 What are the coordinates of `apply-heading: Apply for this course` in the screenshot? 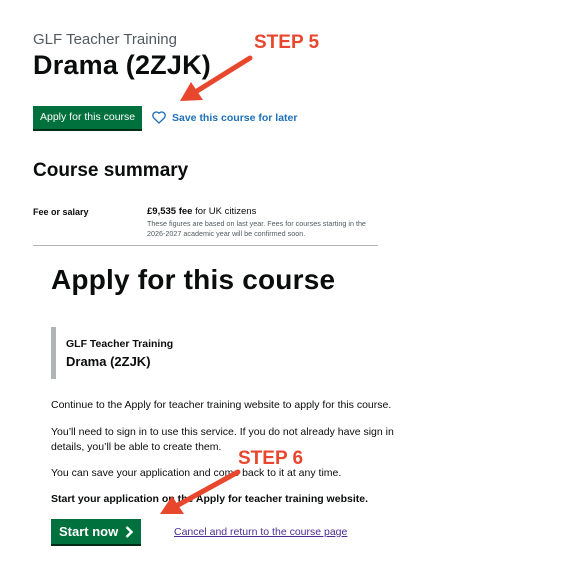 It's located at (193, 279).